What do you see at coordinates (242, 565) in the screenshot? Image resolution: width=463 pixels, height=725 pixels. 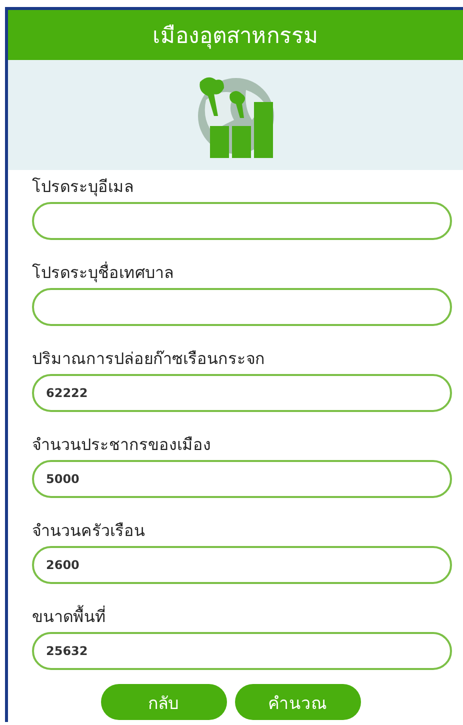 I see `input-field: 2600` at bounding box center [242, 565].